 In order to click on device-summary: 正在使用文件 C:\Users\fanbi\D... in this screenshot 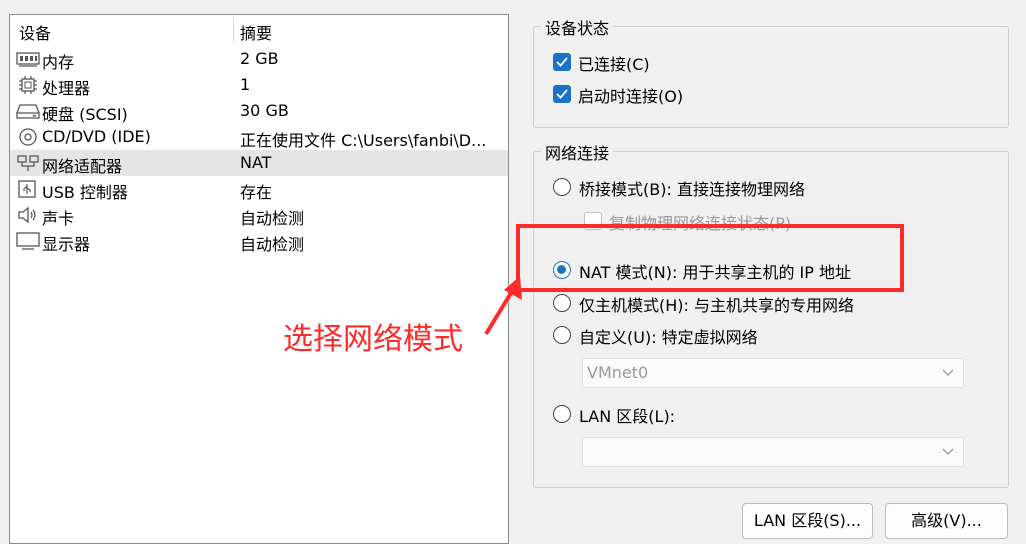, I will do `click(363, 140)`.